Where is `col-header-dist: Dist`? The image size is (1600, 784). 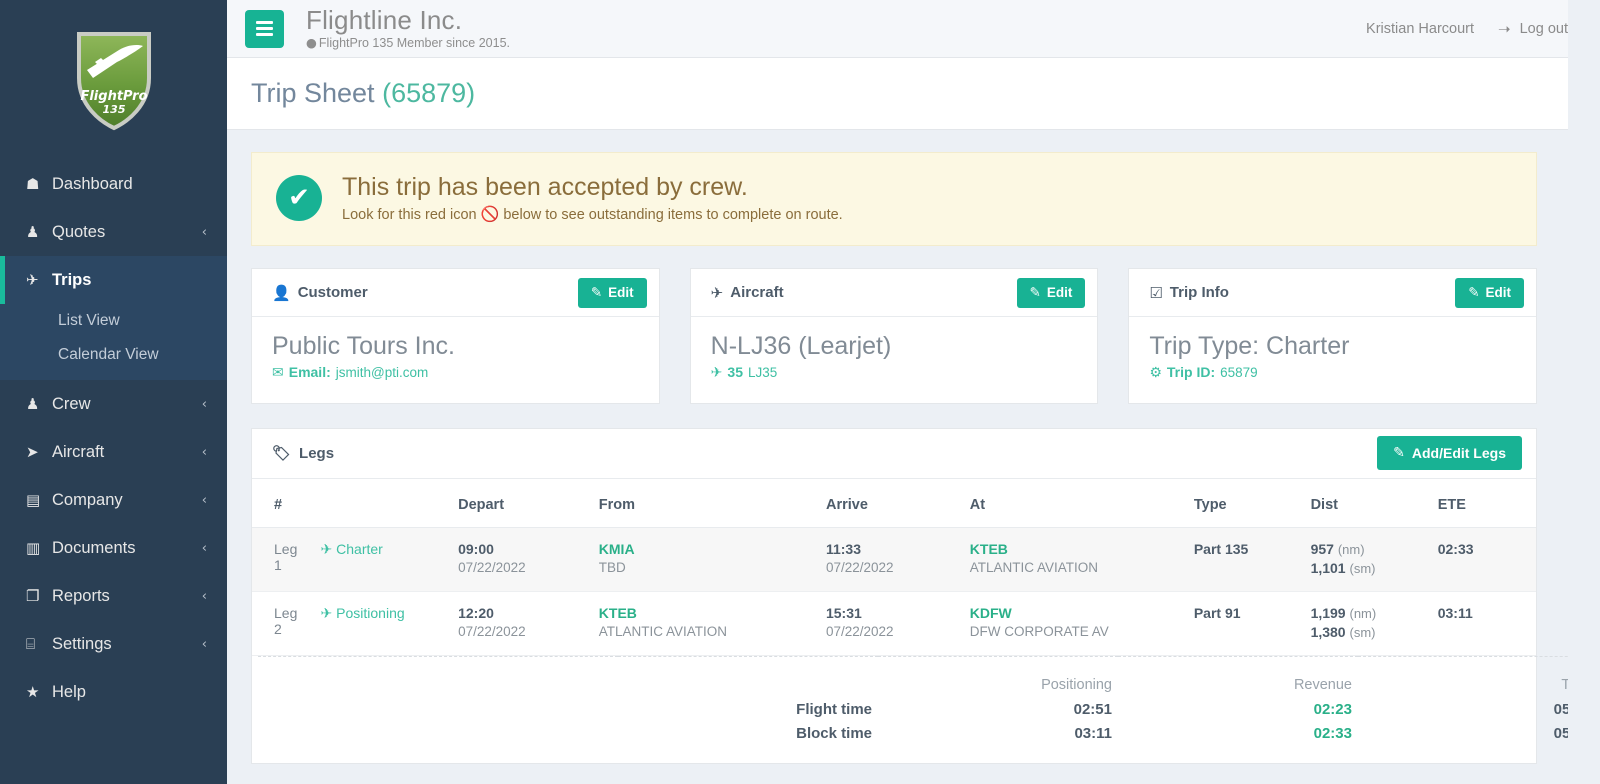
col-header-dist: Dist is located at coordinates (1368, 503).